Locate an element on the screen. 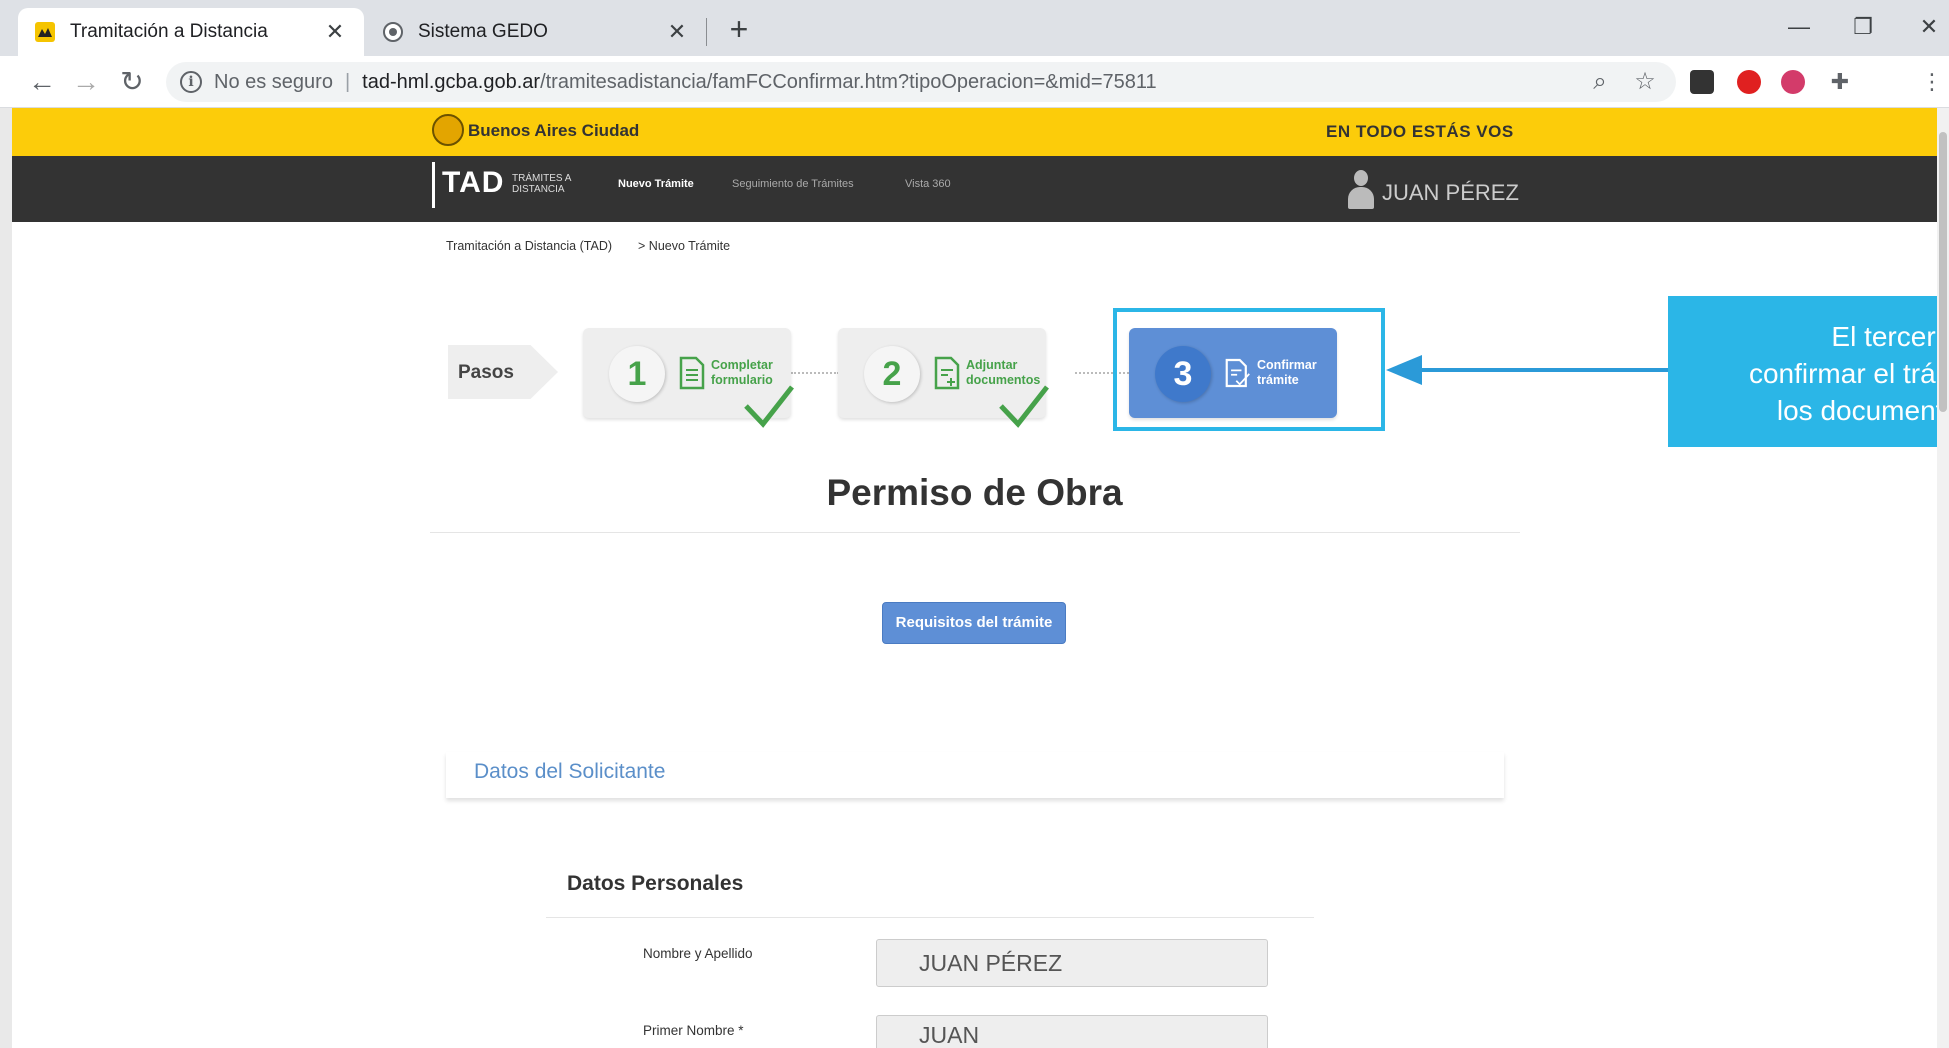  step-1-completar: 1 Completar formulario is located at coordinates (688, 378).